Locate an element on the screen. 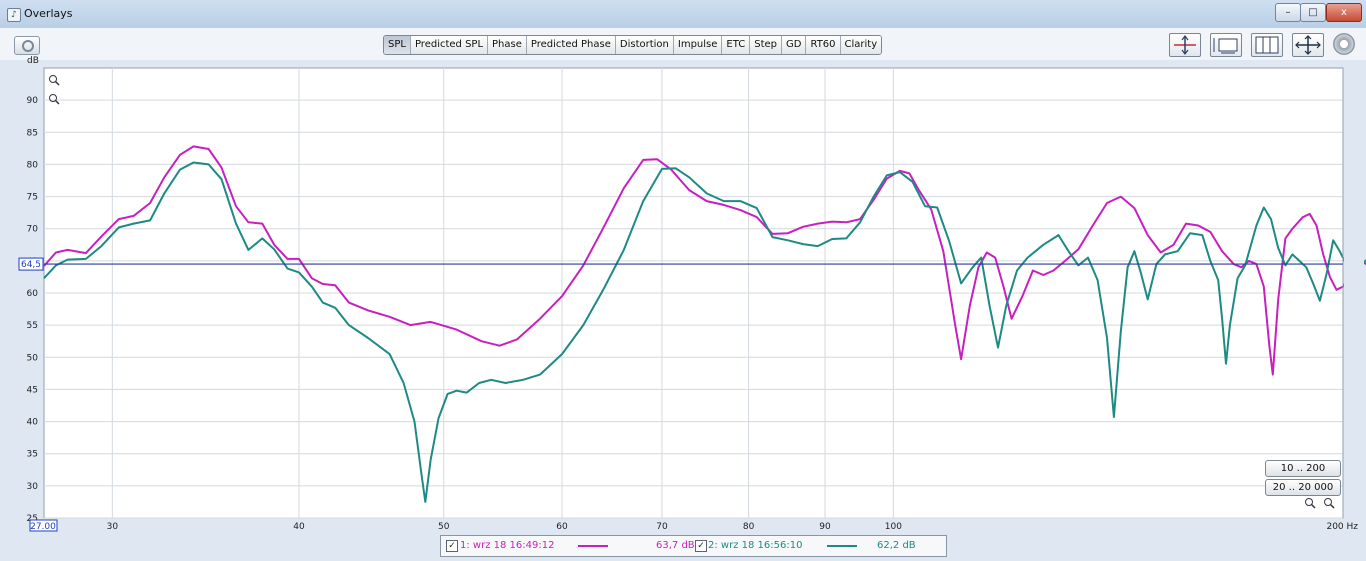 The height and width of the screenshot is (561, 1366). series1-checkbox: ✓ is located at coordinates (452, 546).